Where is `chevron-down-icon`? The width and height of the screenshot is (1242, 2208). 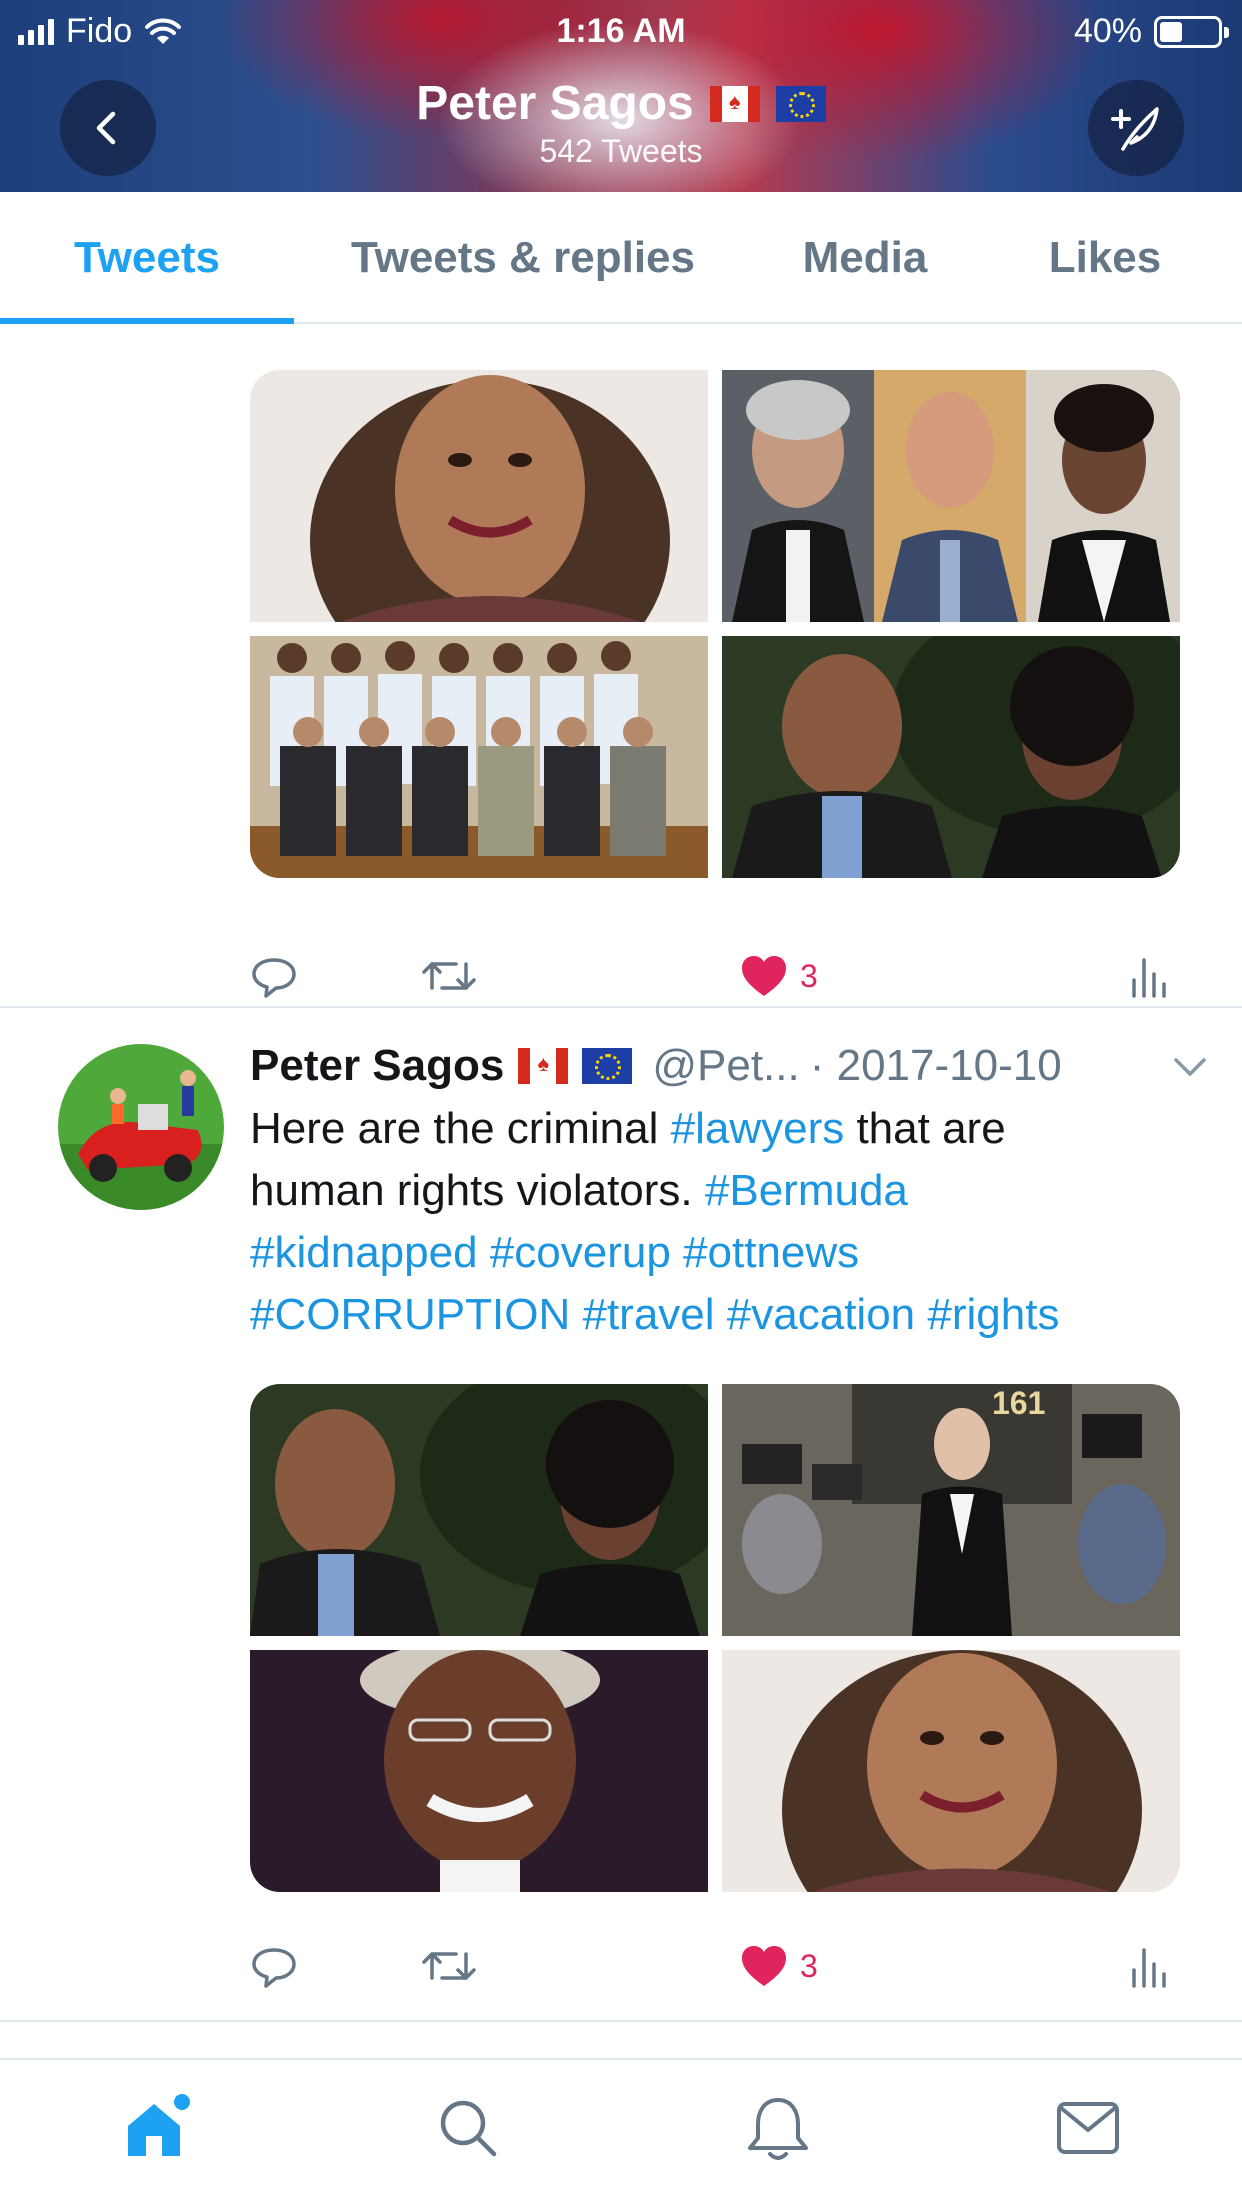 chevron-down-icon is located at coordinates (1190, 1066).